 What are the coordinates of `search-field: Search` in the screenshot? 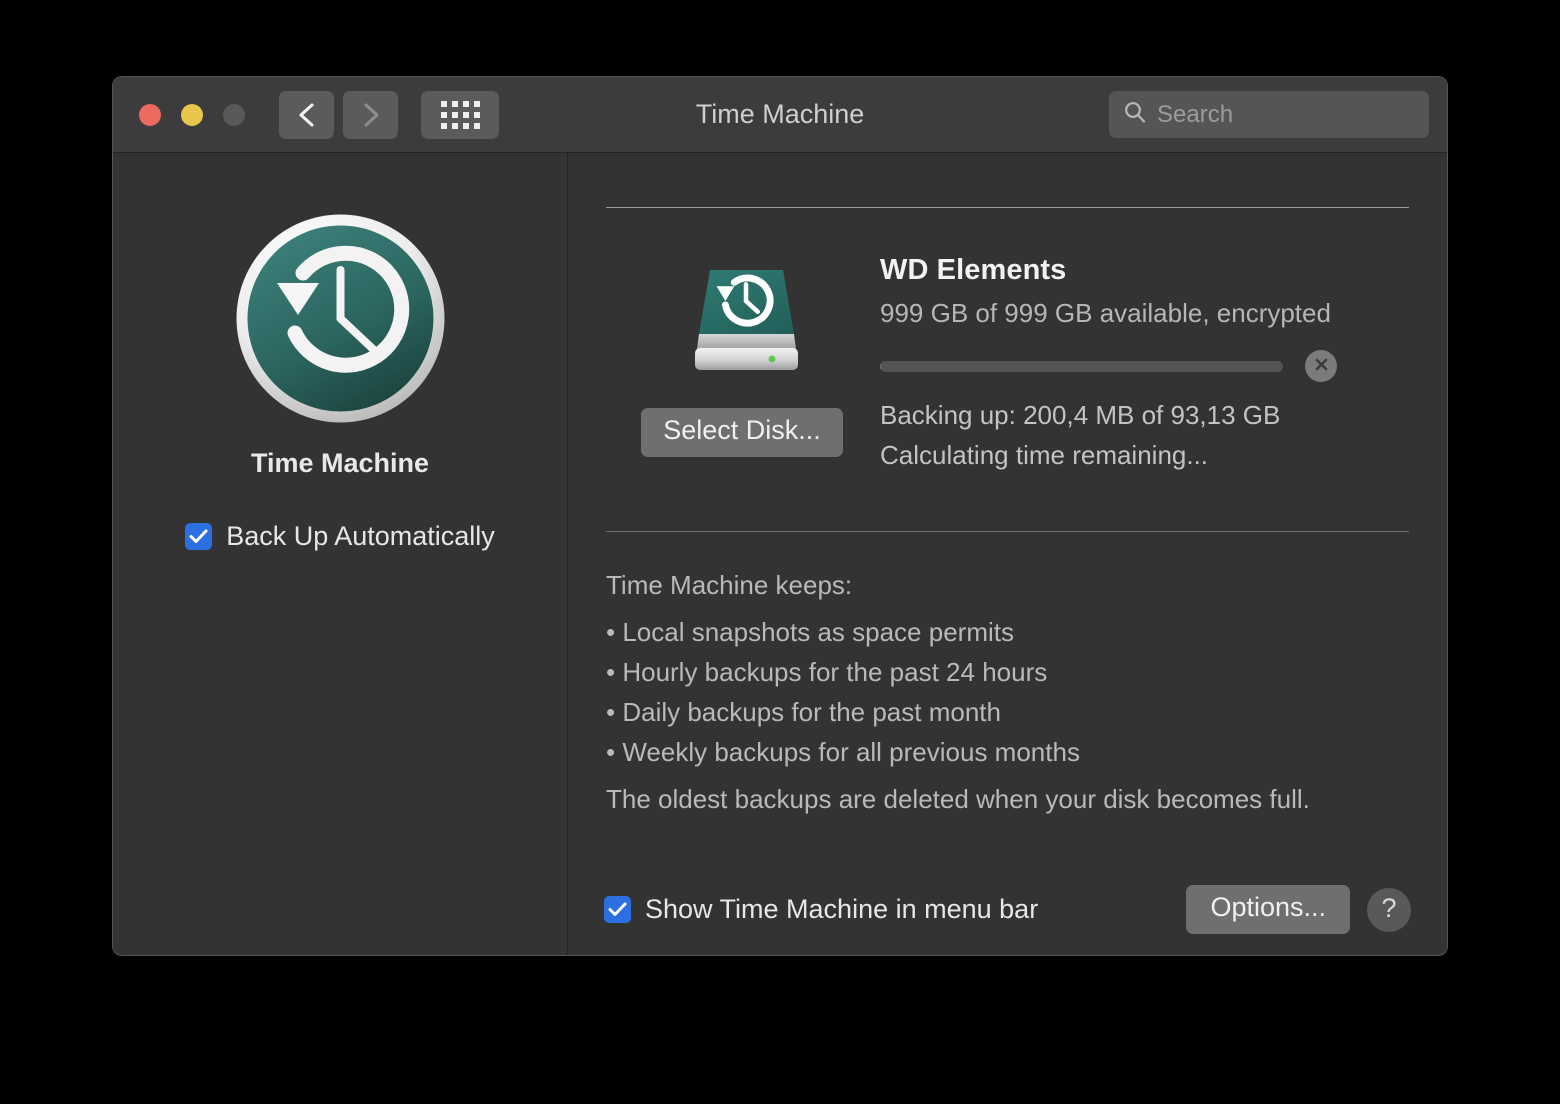 It's located at (1269, 114).